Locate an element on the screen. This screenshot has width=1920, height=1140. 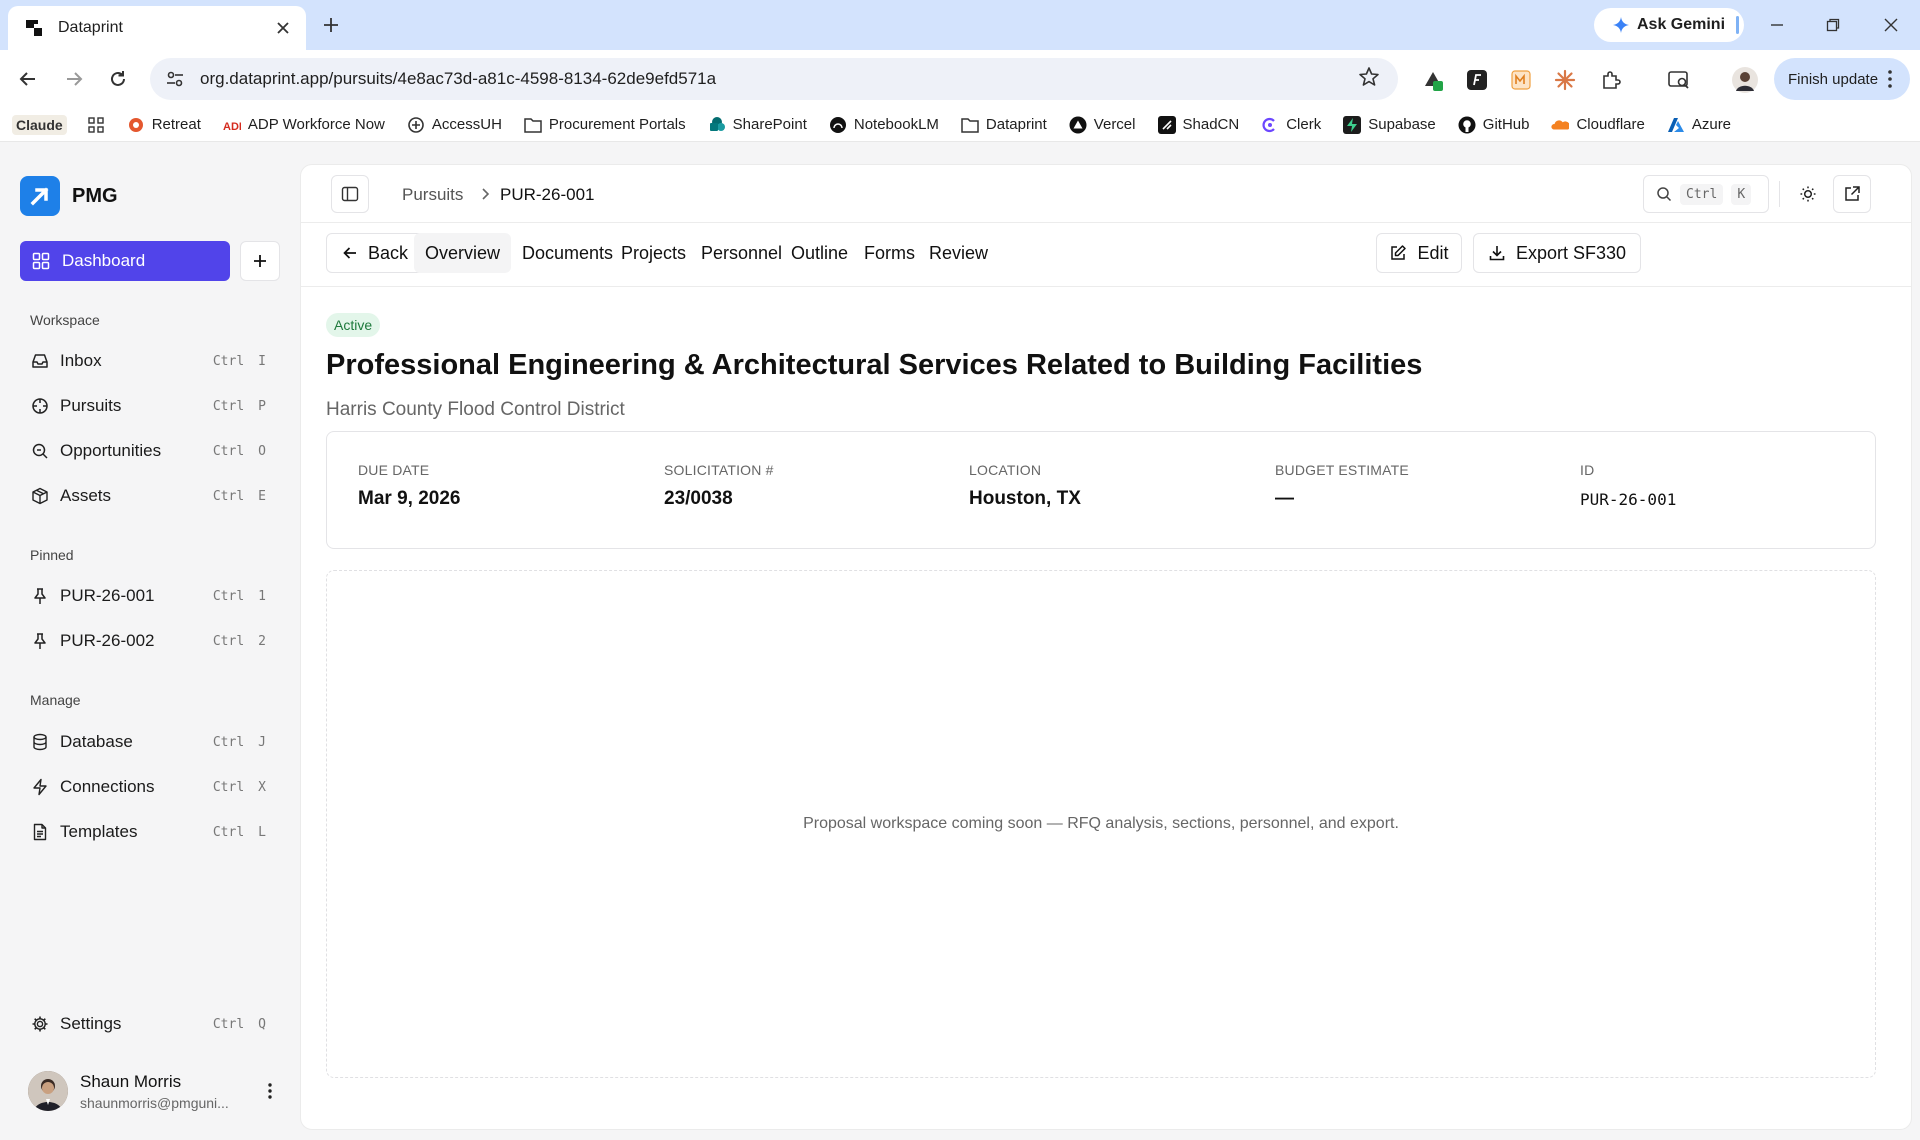
claude-extension-icon is located at coordinates (1565, 80).